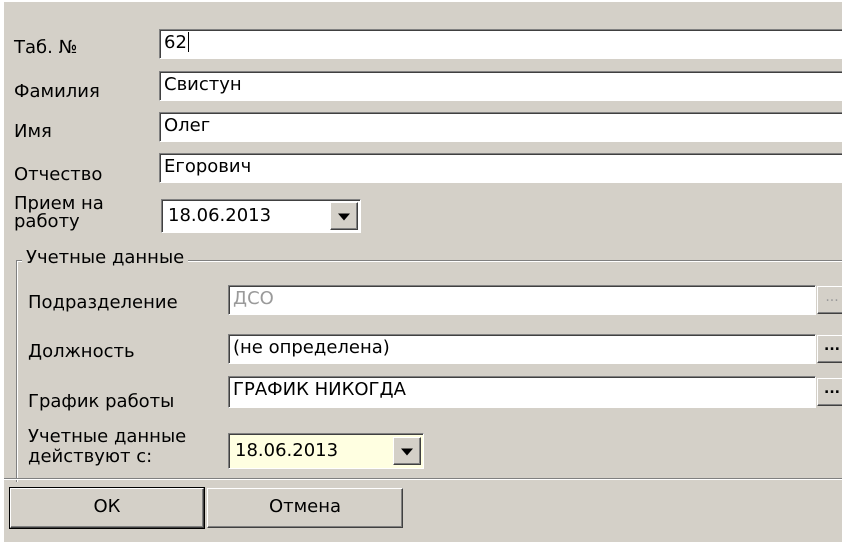 This screenshot has width=842, height=542. I want to click on position-label: Должность, so click(81, 351).